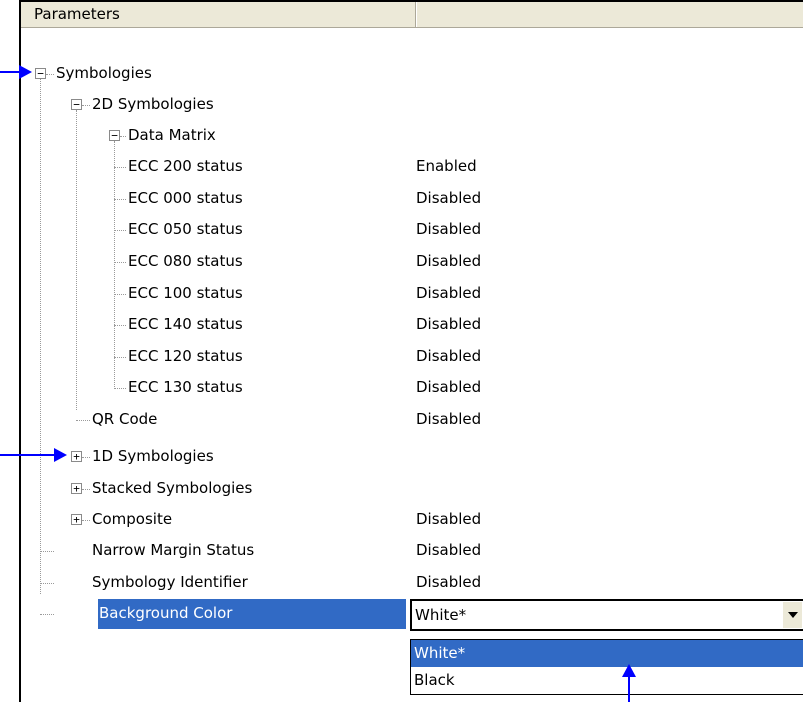  What do you see at coordinates (629, 683) in the screenshot?
I see `arrow-to-dropdown` at bounding box center [629, 683].